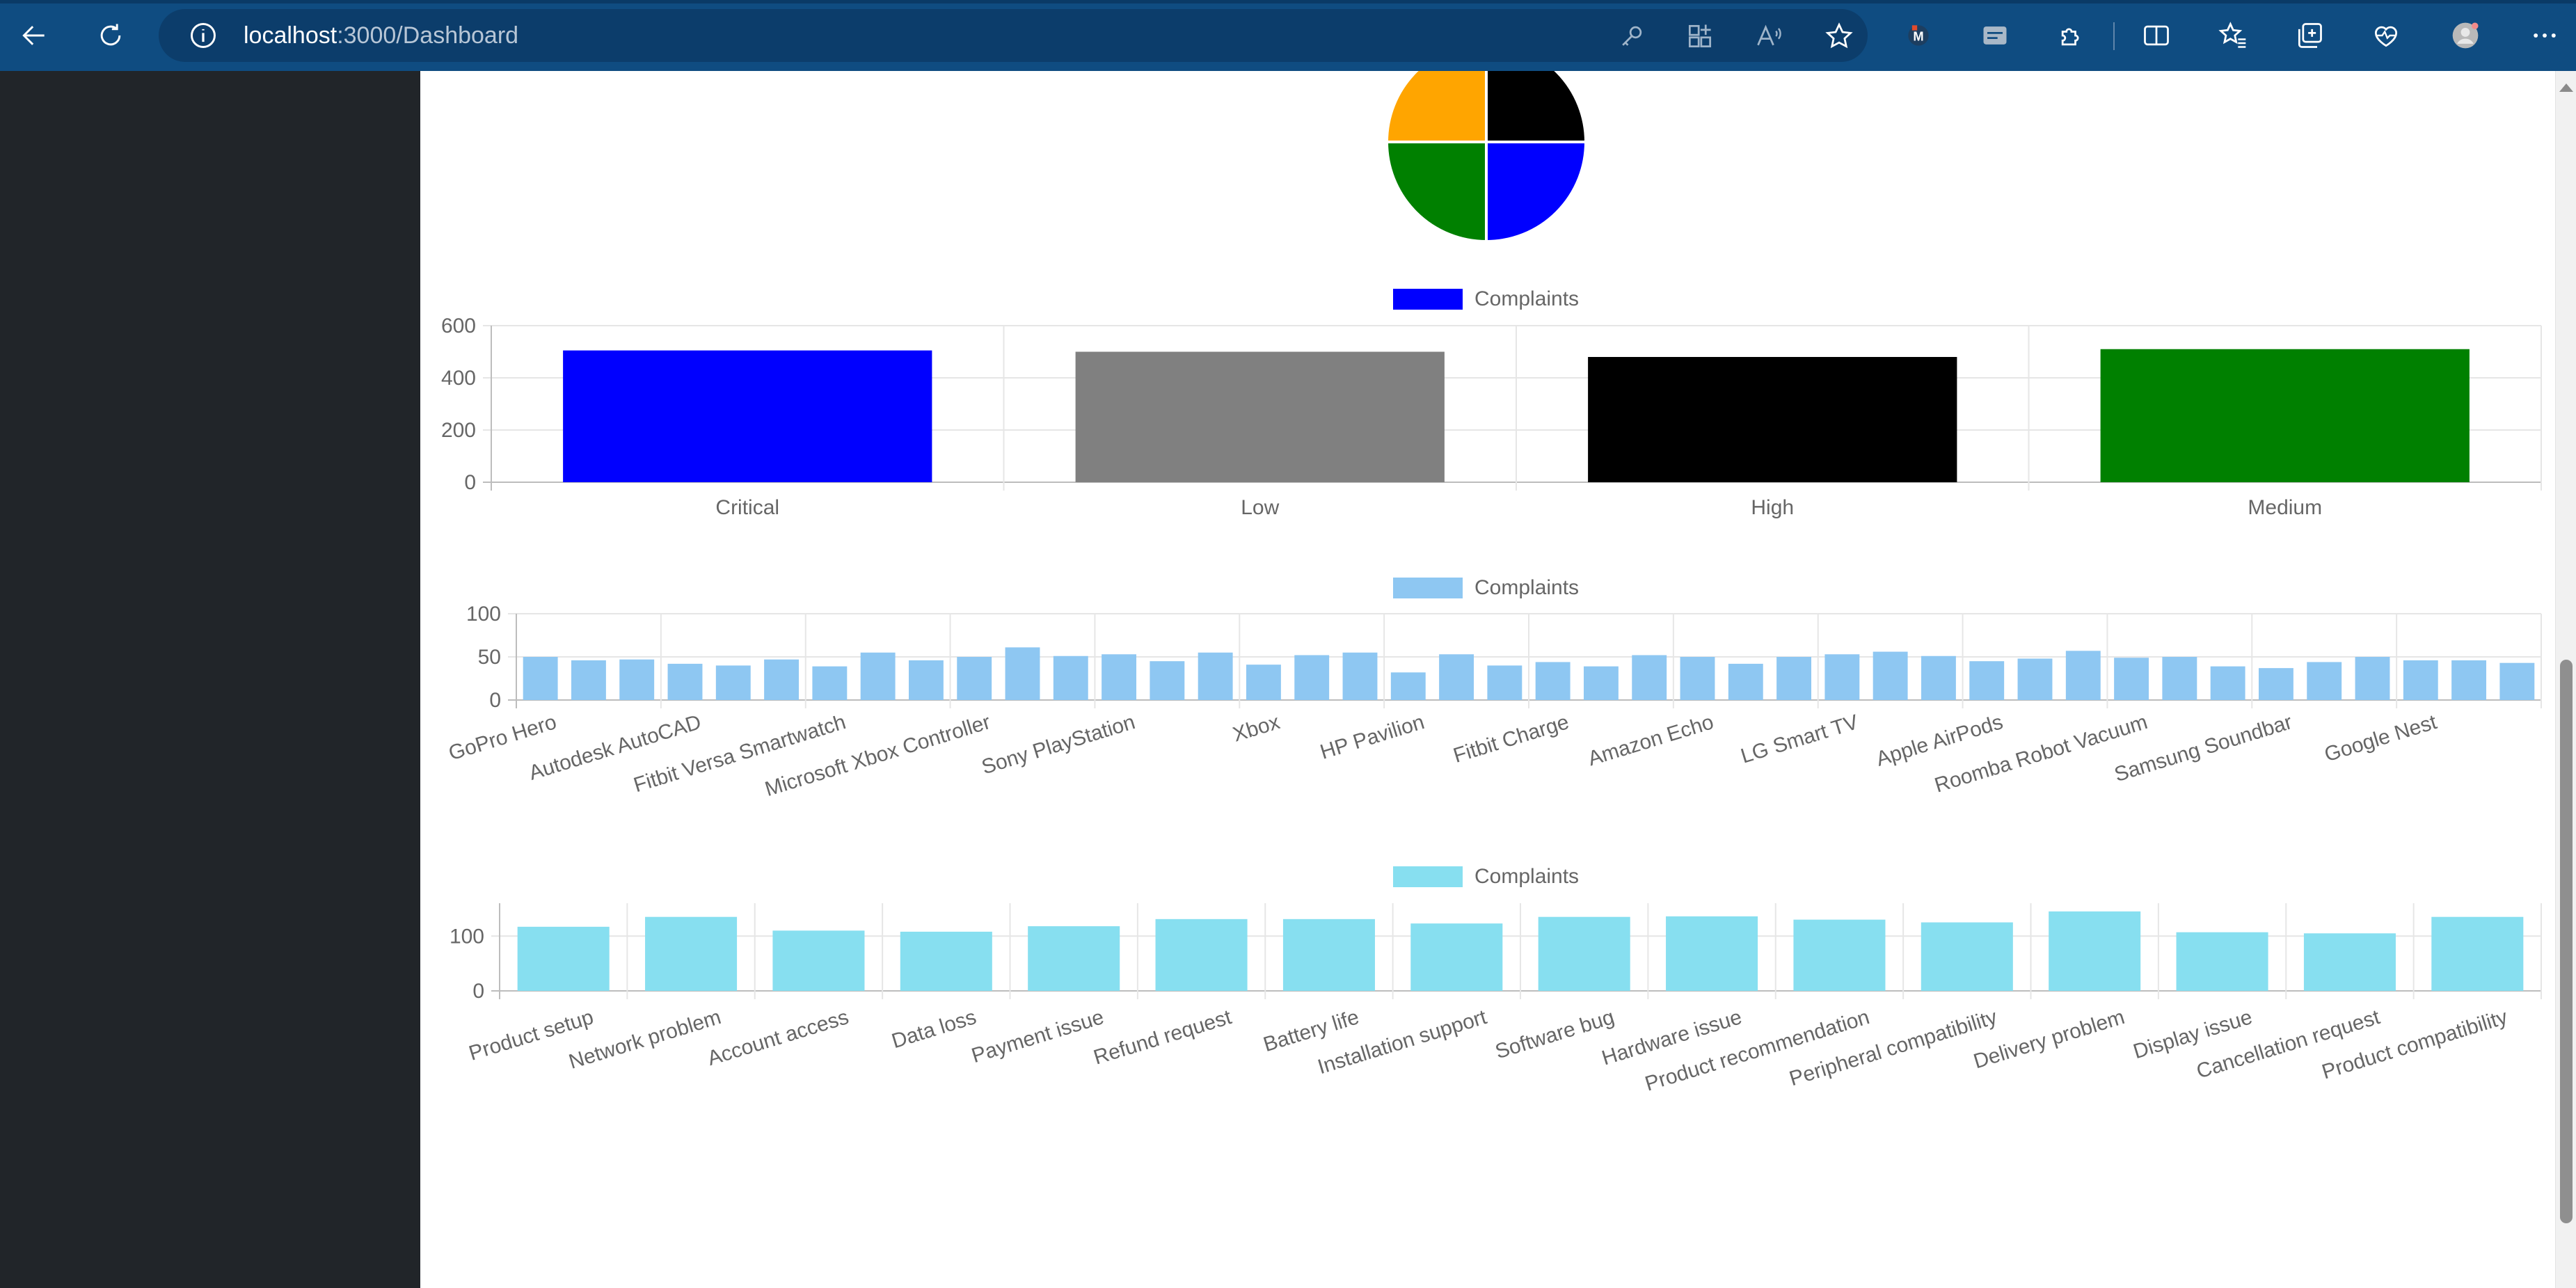 The height and width of the screenshot is (1288, 2576). I want to click on browser-toolbar: localhost:3000/Dashboard M, so click(1288, 35).